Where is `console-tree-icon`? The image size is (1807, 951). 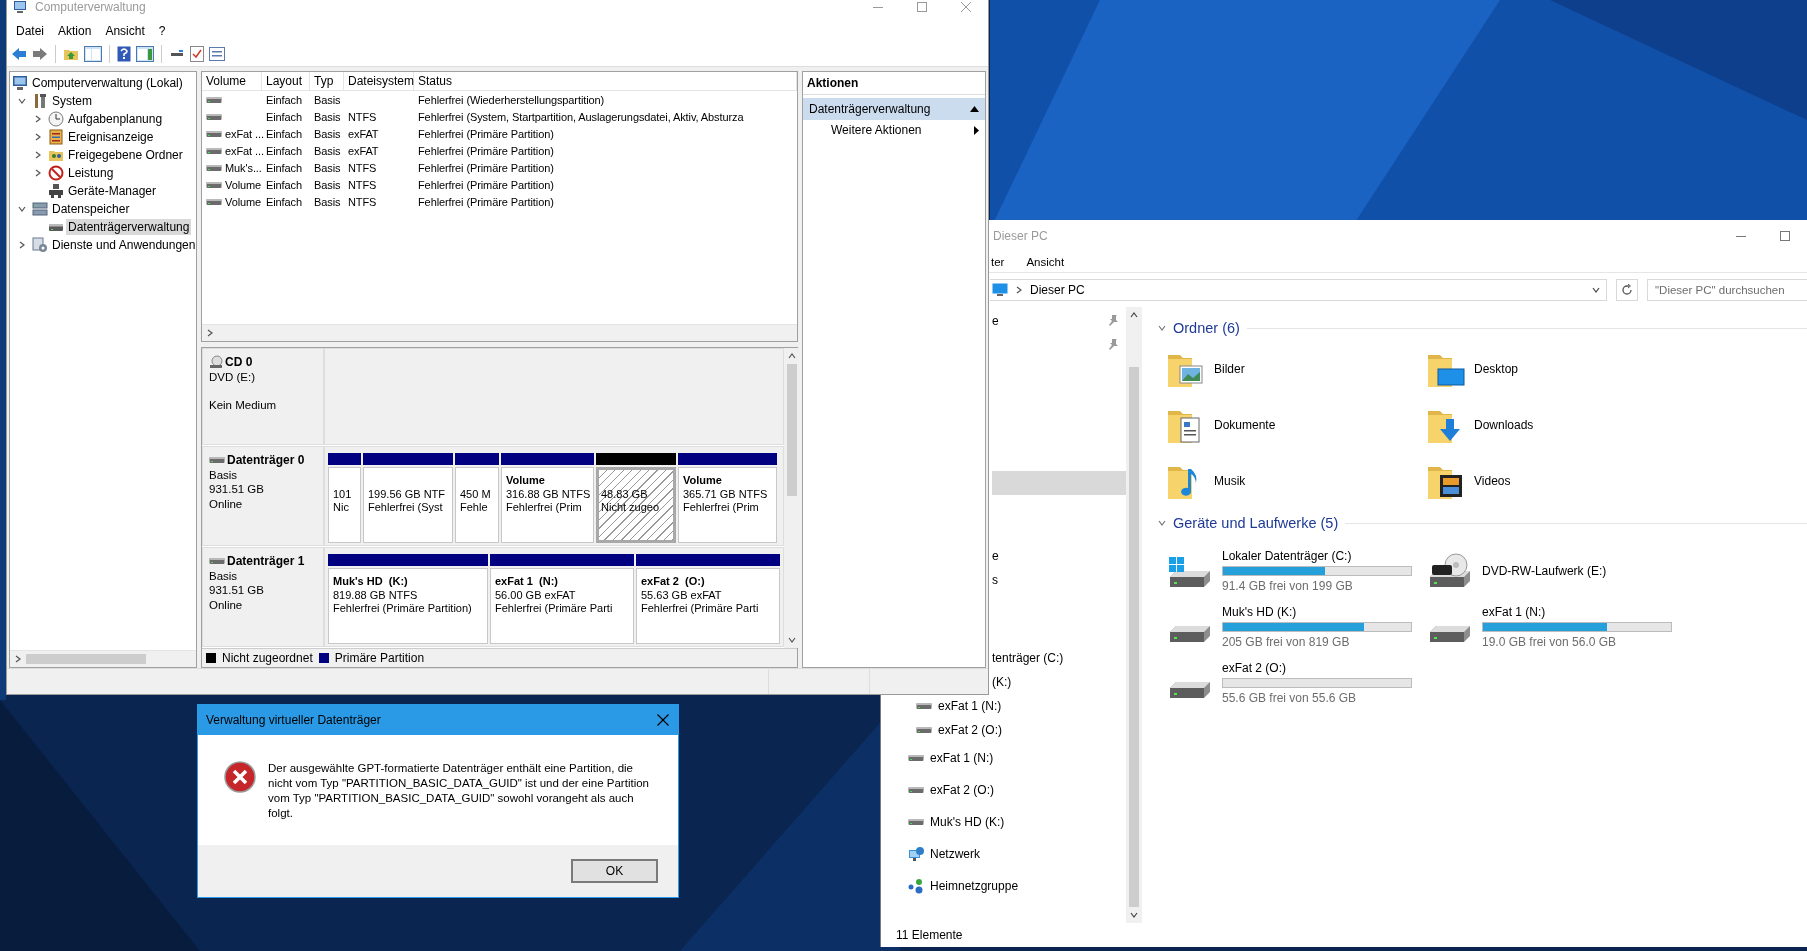 console-tree-icon is located at coordinates (93, 53).